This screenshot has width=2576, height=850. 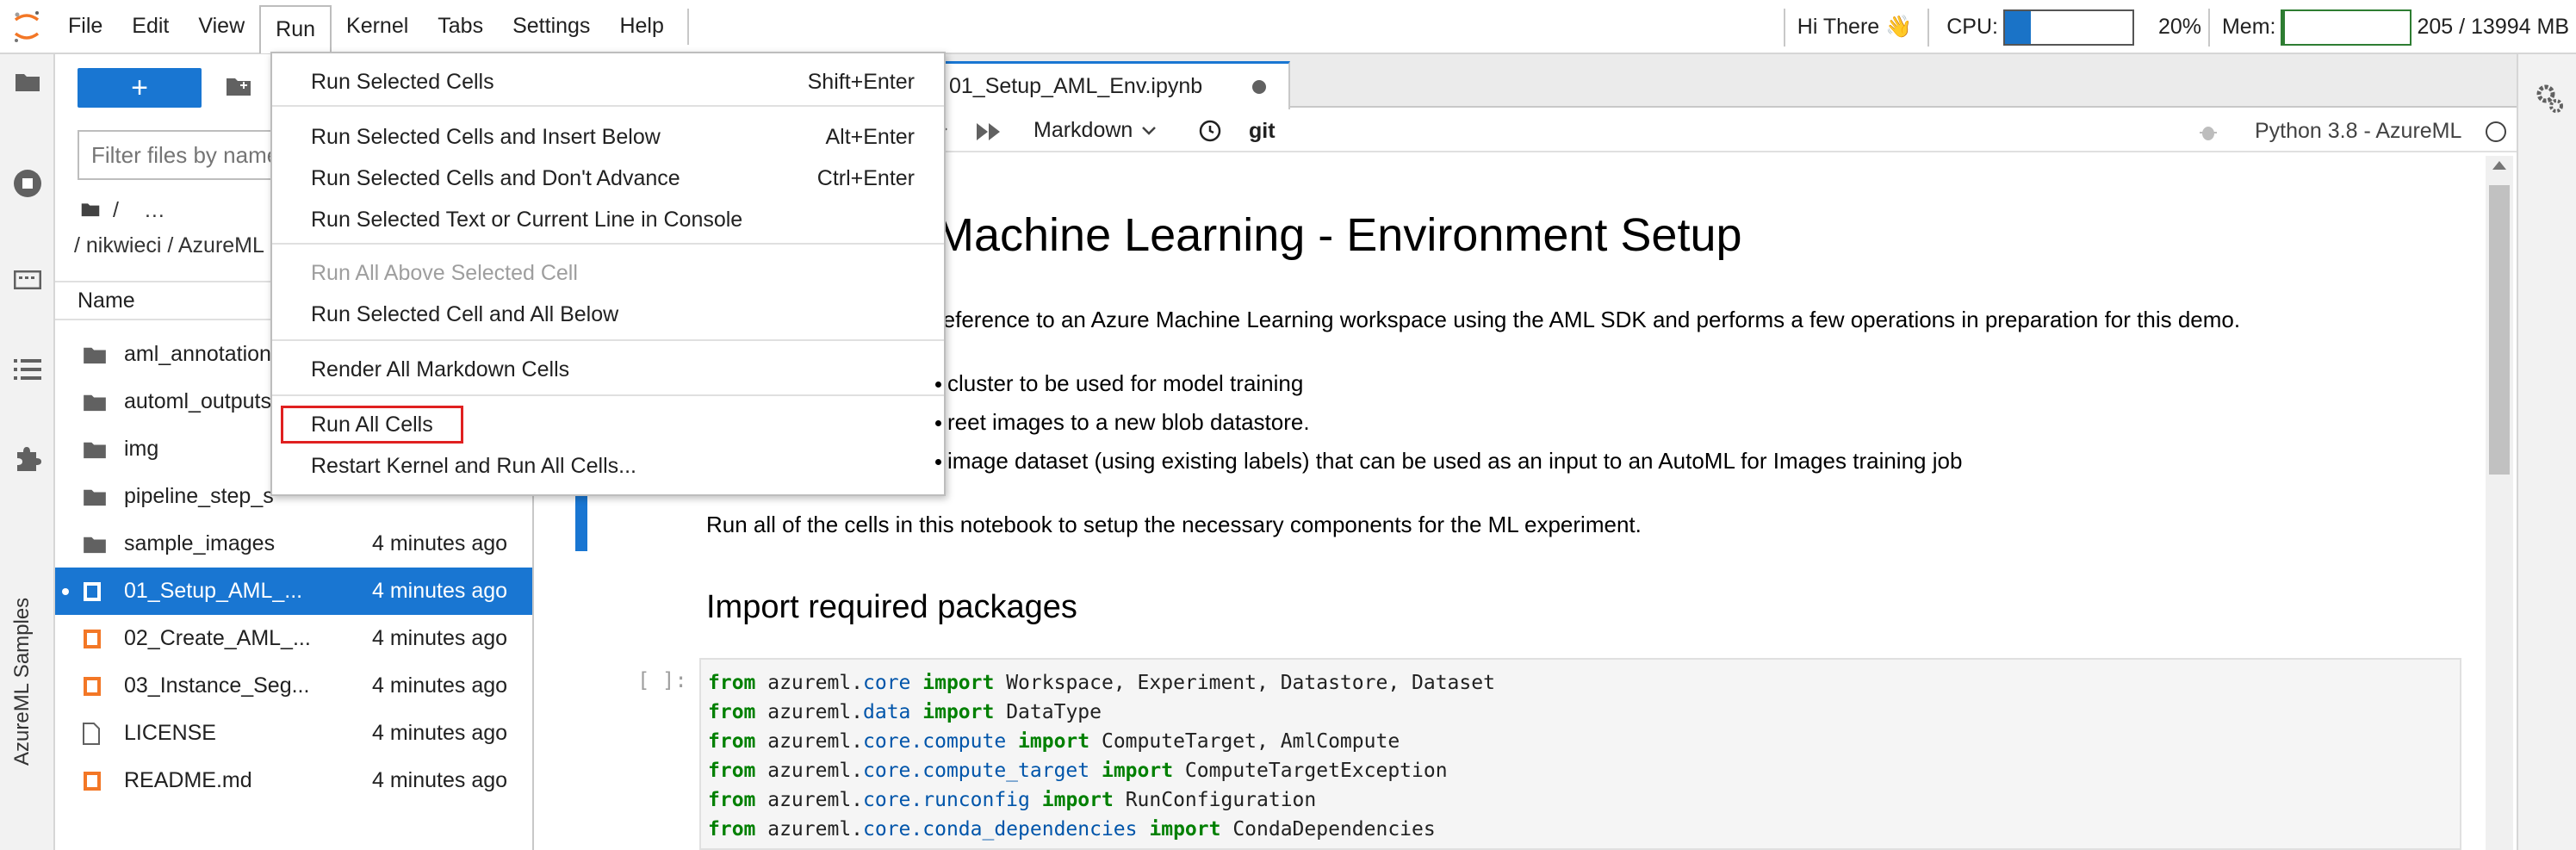 What do you see at coordinates (2499, 330) in the screenshot?
I see `scrollbar-thumb` at bounding box center [2499, 330].